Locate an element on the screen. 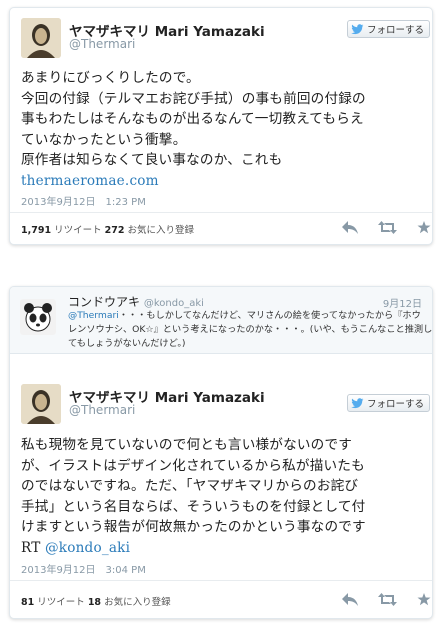 Image resolution: width=441 pixels, height=625 pixels. favorite-count: 18 is located at coordinates (94, 602).